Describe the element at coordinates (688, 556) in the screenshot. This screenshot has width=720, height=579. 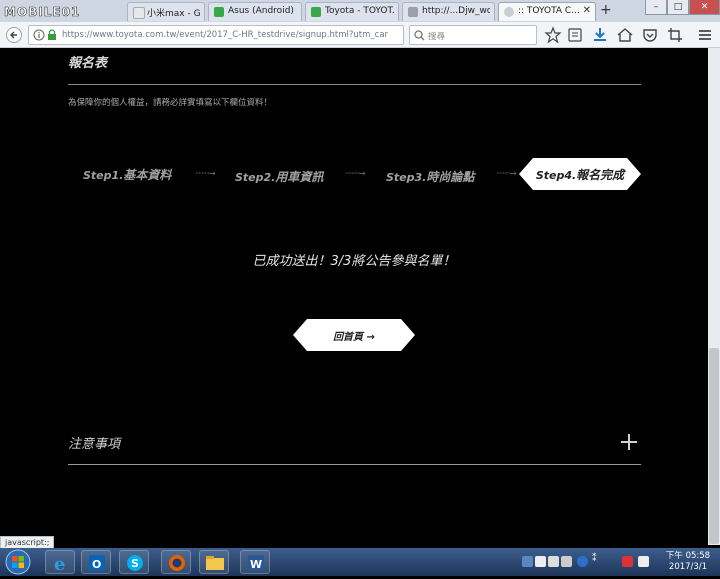
I see `clock-time: 下午 05:58` at that location.